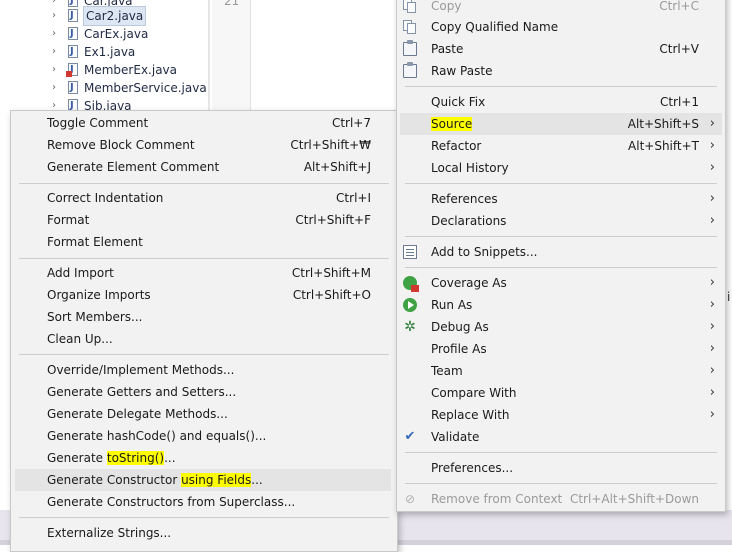 The width and height of the screenshot is (732, 552). Describe the element at coordinates (145, 88) in the screenshot. I see `tree-item-label: MemberService.java` at that location.